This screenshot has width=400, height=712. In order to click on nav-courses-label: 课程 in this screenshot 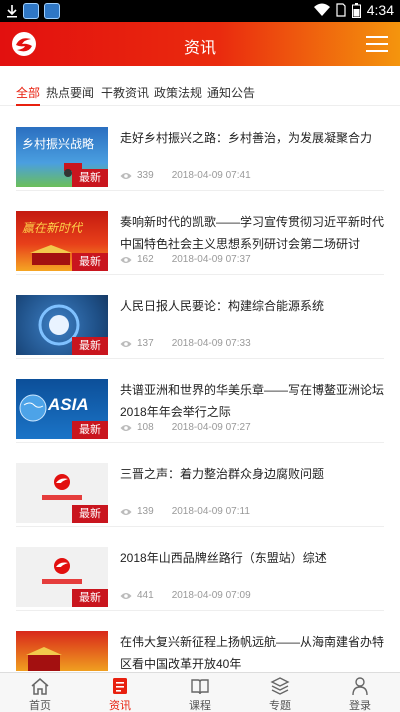, I will do `click(200, 706)`.